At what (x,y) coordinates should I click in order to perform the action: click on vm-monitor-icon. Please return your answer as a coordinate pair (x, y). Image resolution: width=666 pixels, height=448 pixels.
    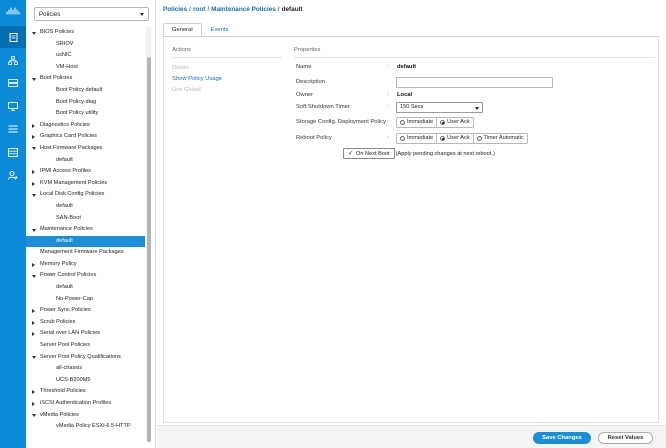
    Looking at the image, I should click on (13, 106).